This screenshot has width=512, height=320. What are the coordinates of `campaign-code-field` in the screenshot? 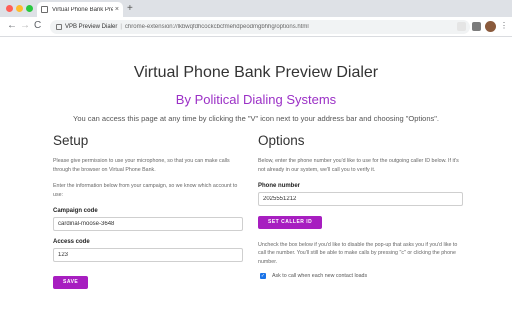 It's located at (148, 224).